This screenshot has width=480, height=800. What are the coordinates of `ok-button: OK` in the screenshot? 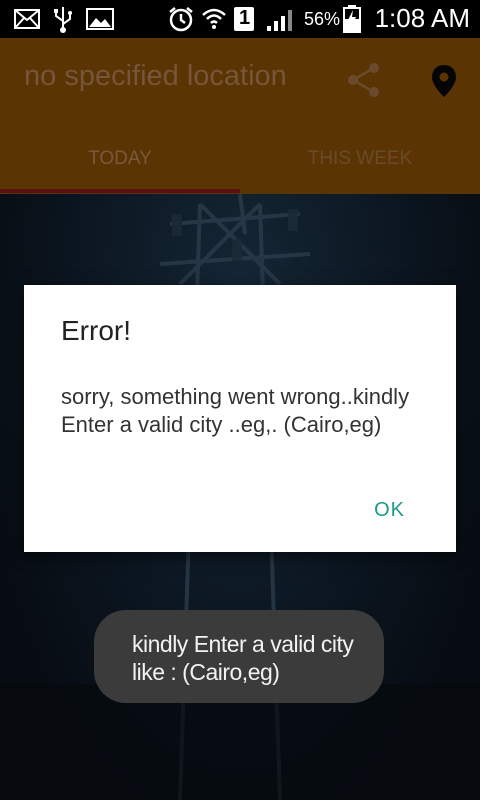 It's located at (389, 510).